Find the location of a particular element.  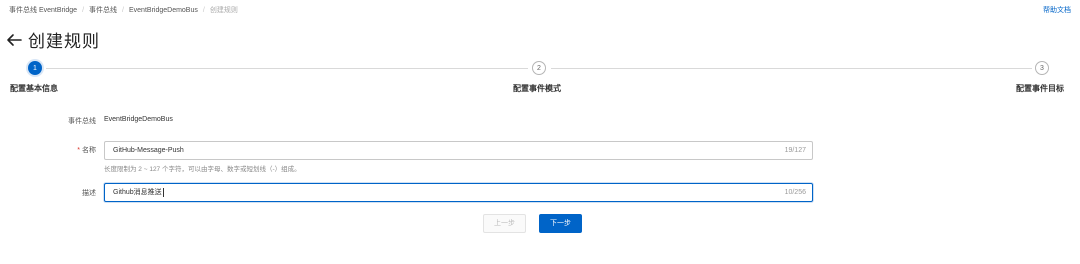

name-char-count: 19/127 is located at coordinates (795, 150).